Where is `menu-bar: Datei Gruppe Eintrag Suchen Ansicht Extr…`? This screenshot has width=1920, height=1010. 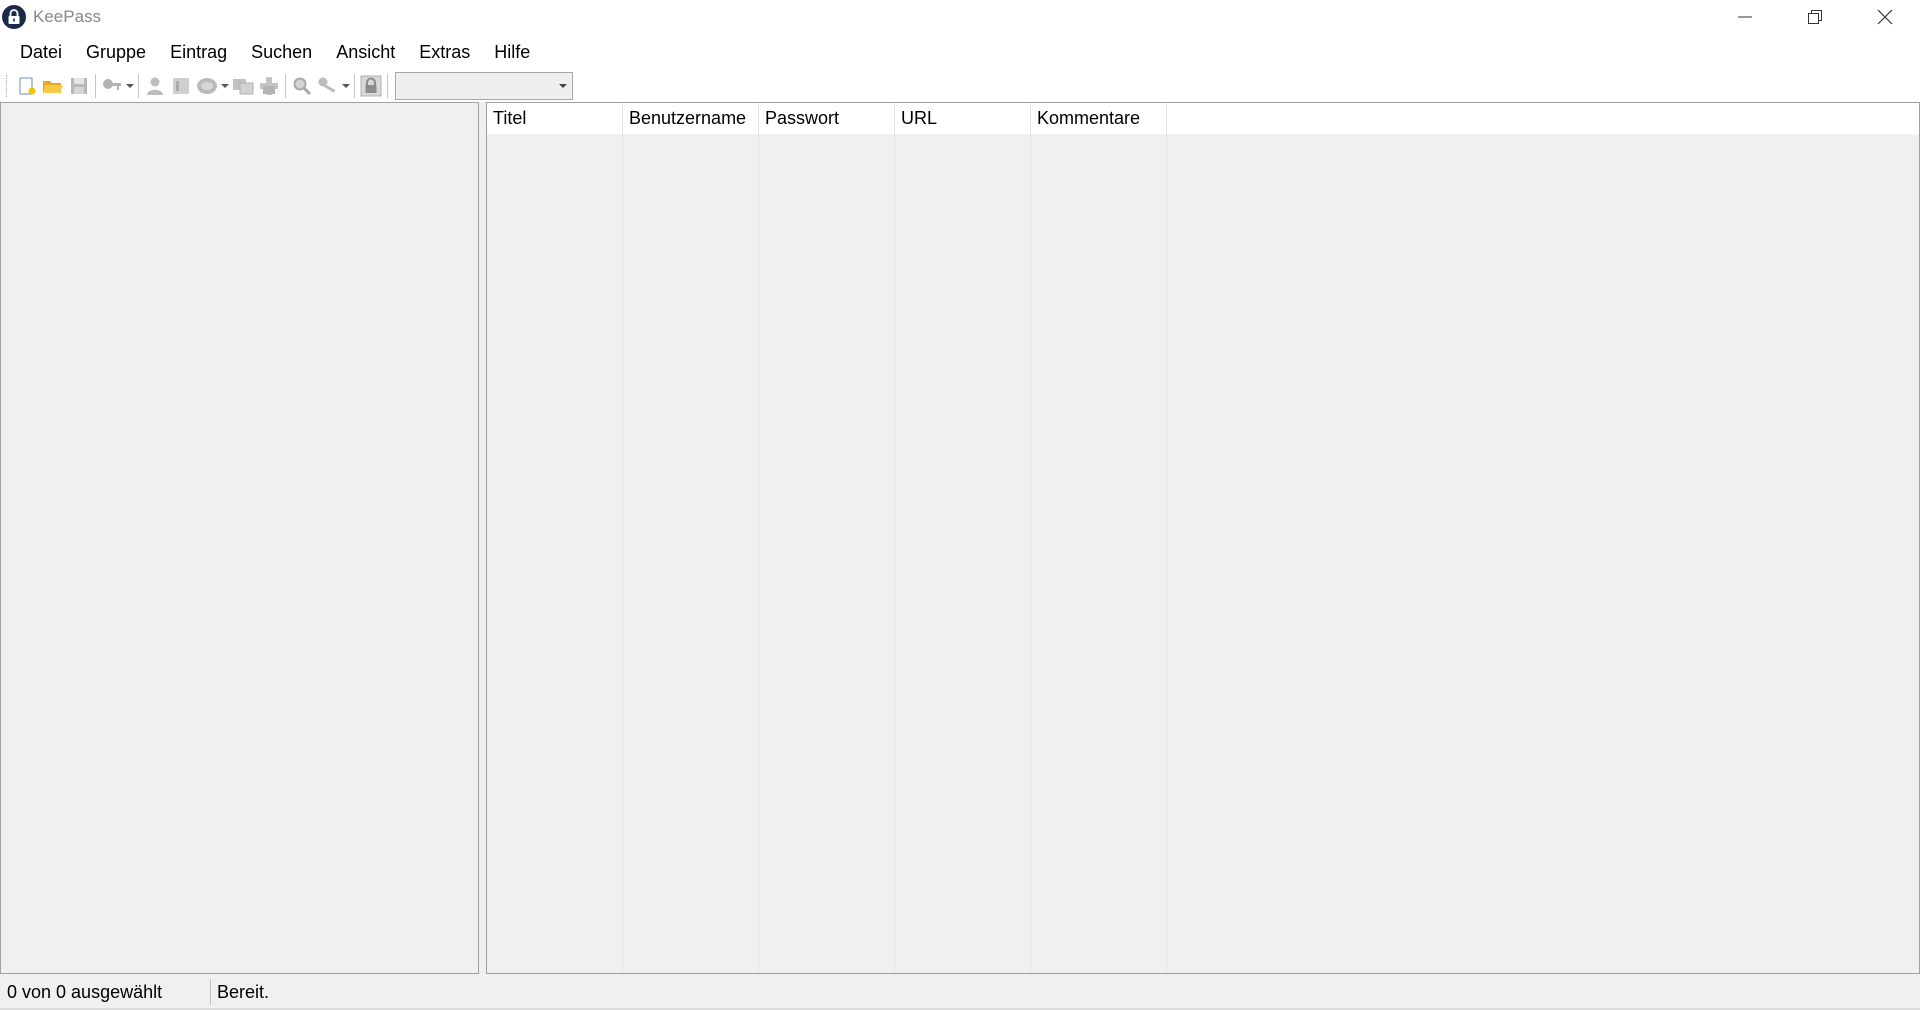 menu-bar: Datei Gruppe Eintrag Suchen Ansicht Extr… is located at coordinates (960, 52).